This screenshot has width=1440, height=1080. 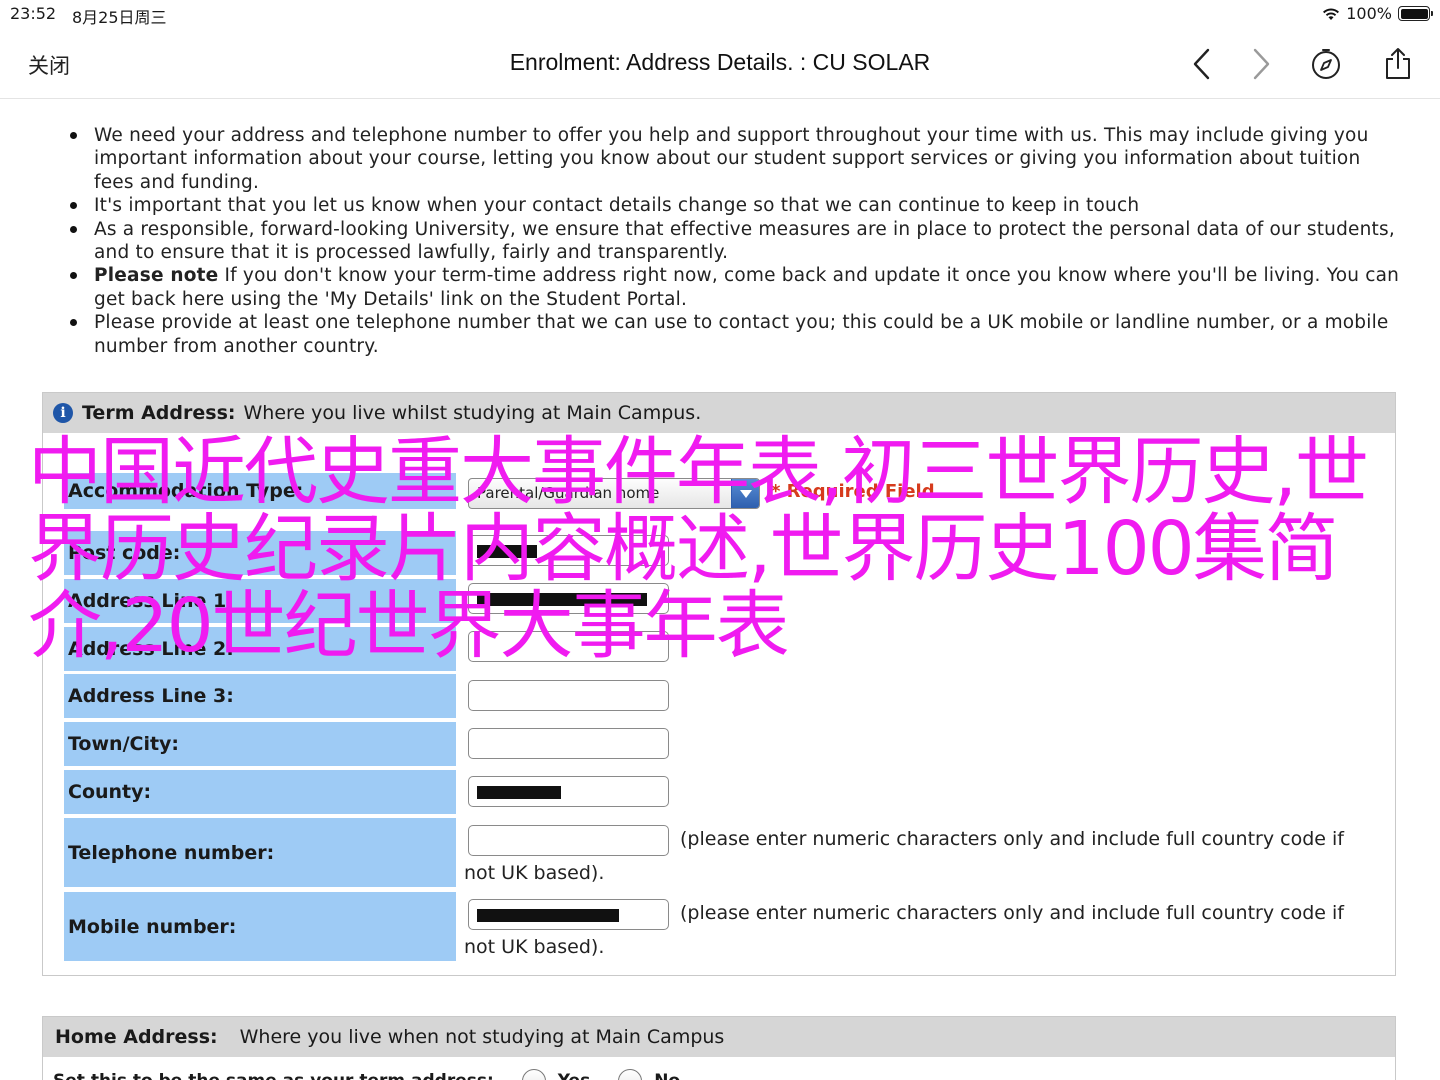 I want to click on share-icon, so click(x=1398, y=63).